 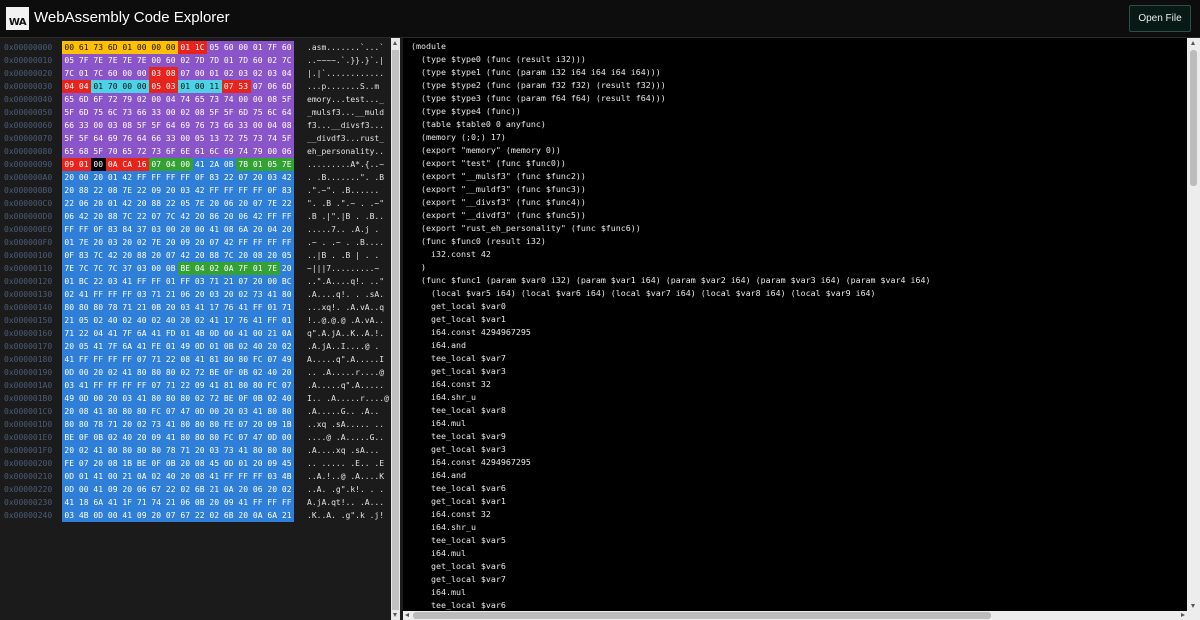 What do you see at coordinates (127, 463) in the screenshot?
I see `hex-byte: 1B` at bounding box center [127, 463].